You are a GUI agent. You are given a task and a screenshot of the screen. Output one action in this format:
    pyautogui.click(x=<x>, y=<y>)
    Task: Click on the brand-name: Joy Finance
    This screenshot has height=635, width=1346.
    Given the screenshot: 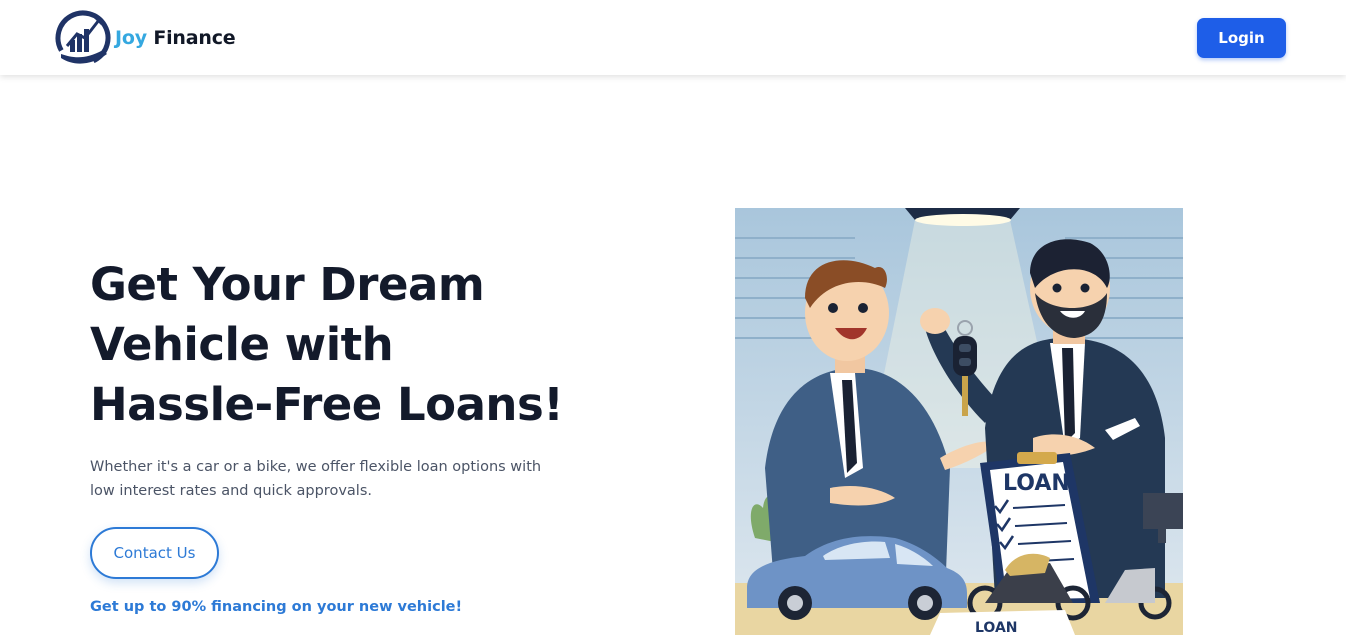 What is the action you would take?
    pyautogui.click(x=175, y=37)
    